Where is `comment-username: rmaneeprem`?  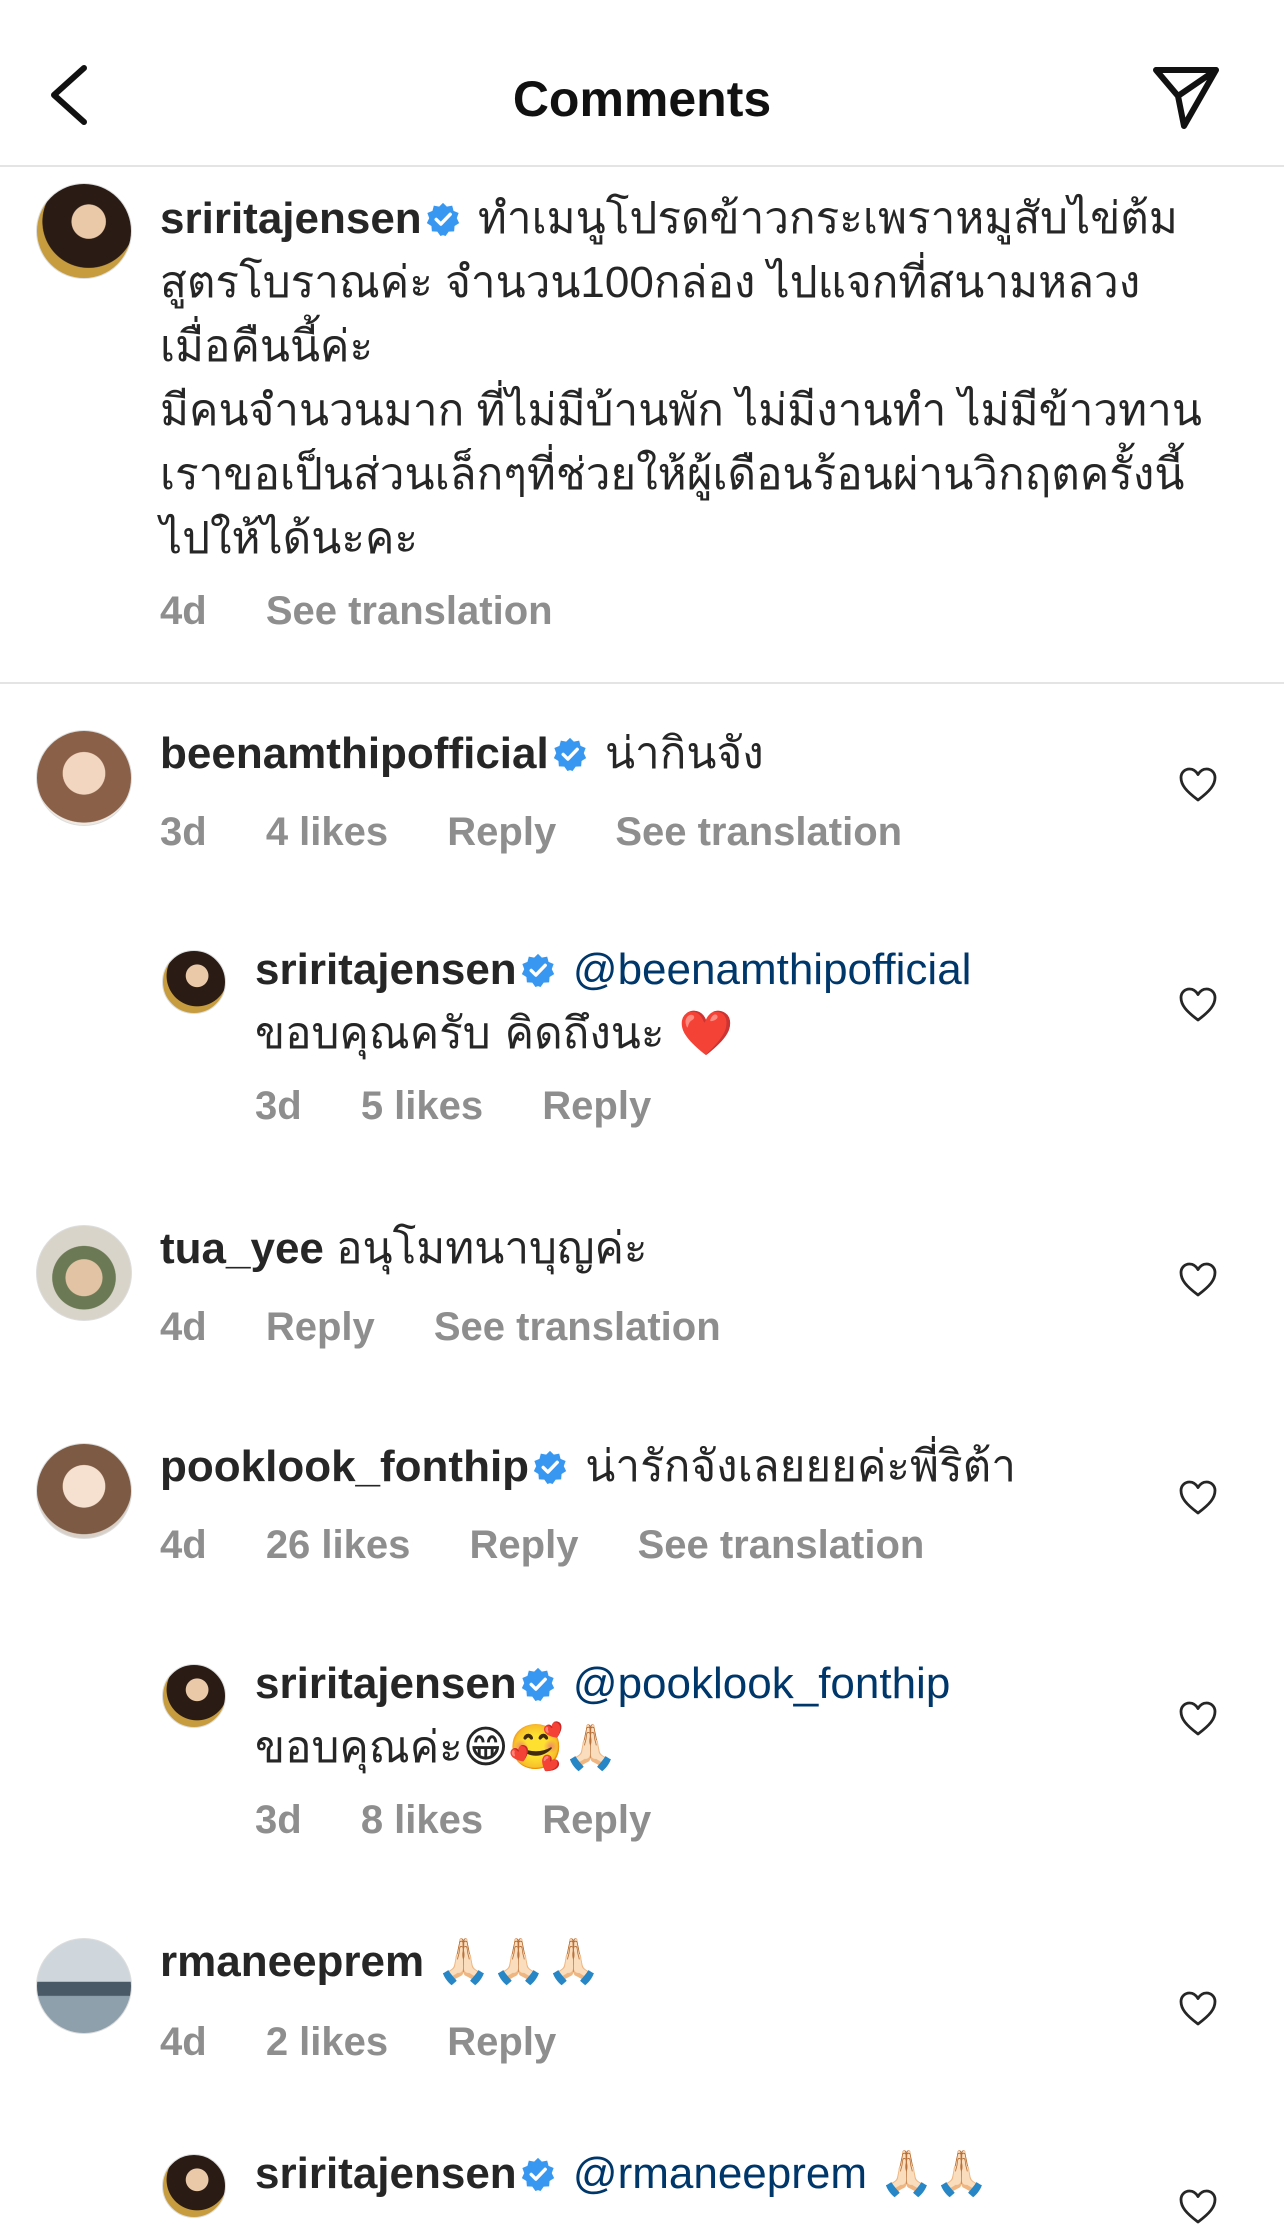
comment-username: rmaneeprem is located at coordinates (292, 1961).